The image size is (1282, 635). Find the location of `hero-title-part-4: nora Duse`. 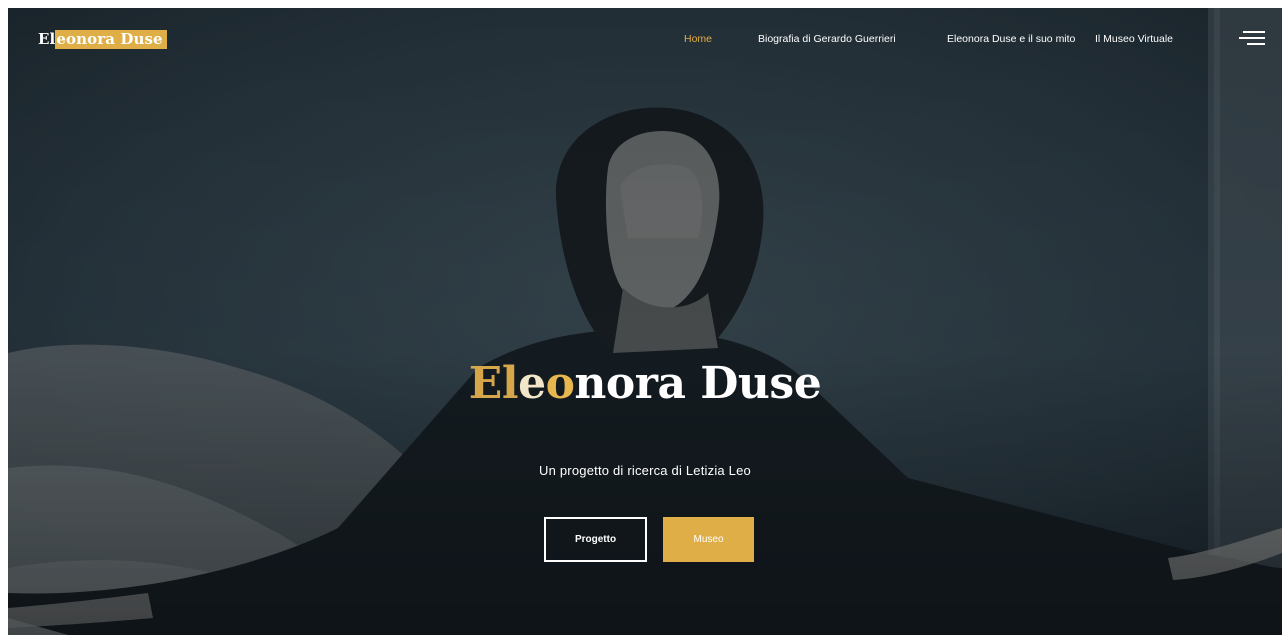

hero-title-part-4: nora Duse is located at coordinates (698, 383).